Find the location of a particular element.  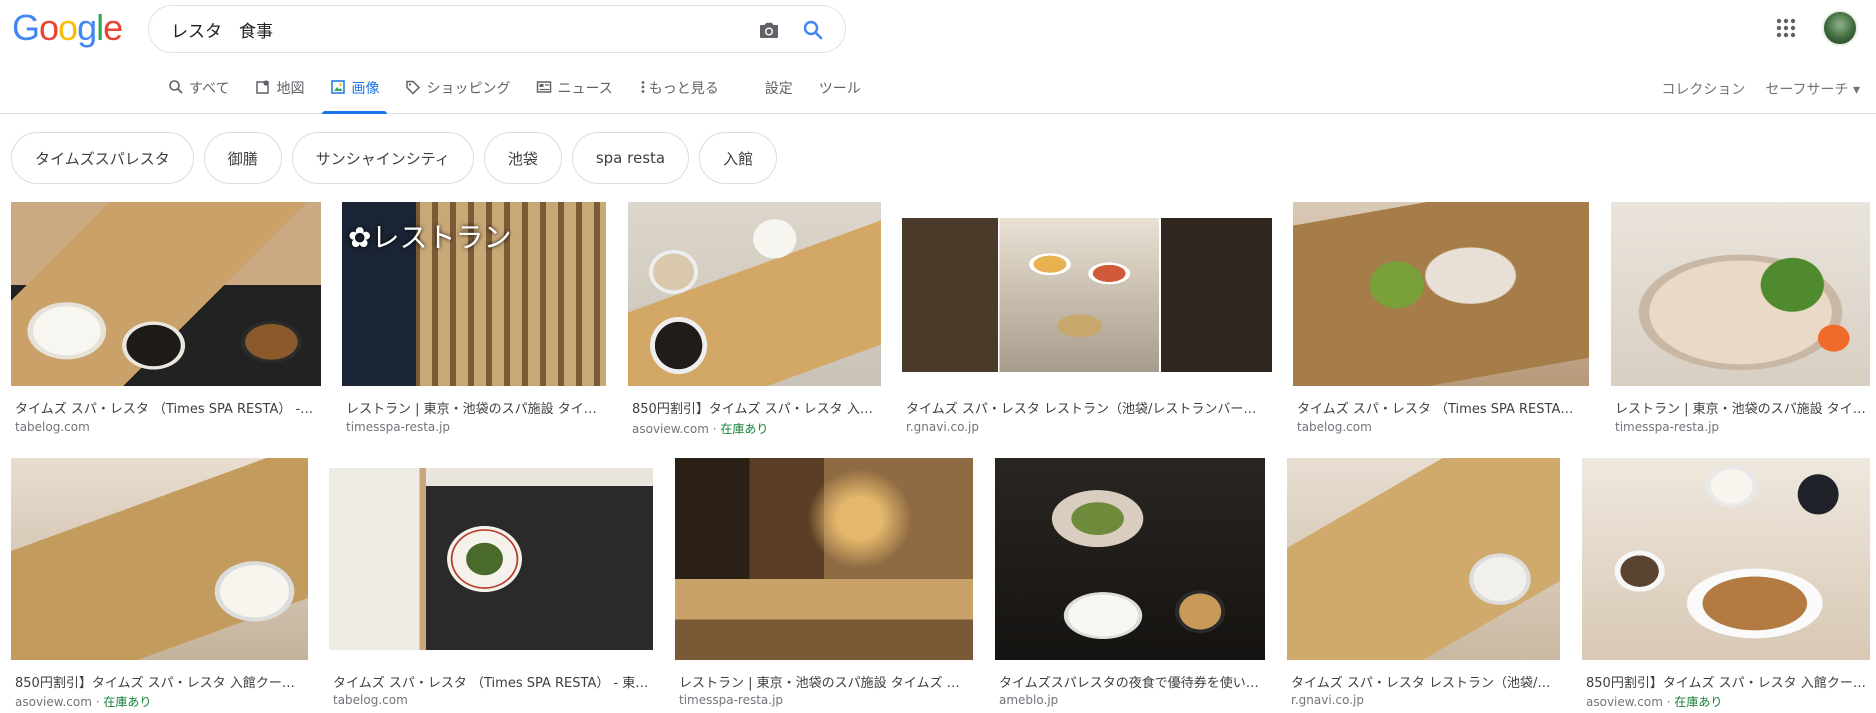

safesearch-dropdown: セーフサーチ ▾ is located at coordinates (1812, 89).